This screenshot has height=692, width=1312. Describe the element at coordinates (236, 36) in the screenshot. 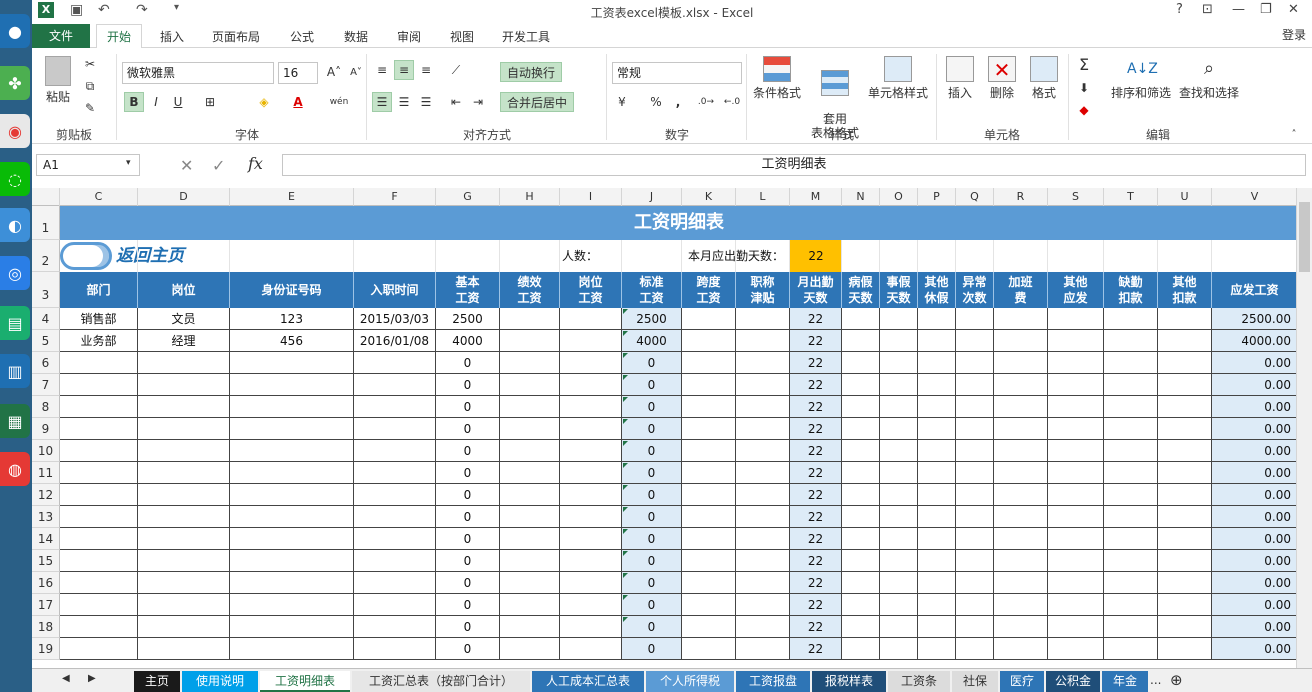

I see `tab-page-layout: 页面布局` at that location.